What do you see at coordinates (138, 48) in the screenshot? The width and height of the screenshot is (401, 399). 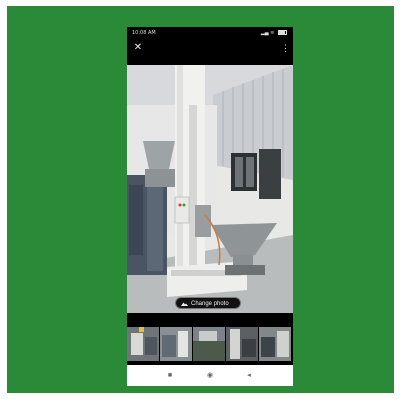 I see `close-icon: ✕` at bounding box center [138, 48].